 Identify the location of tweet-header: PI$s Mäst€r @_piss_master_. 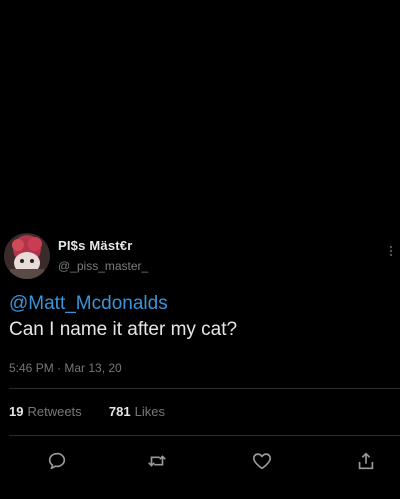
(200, 258).